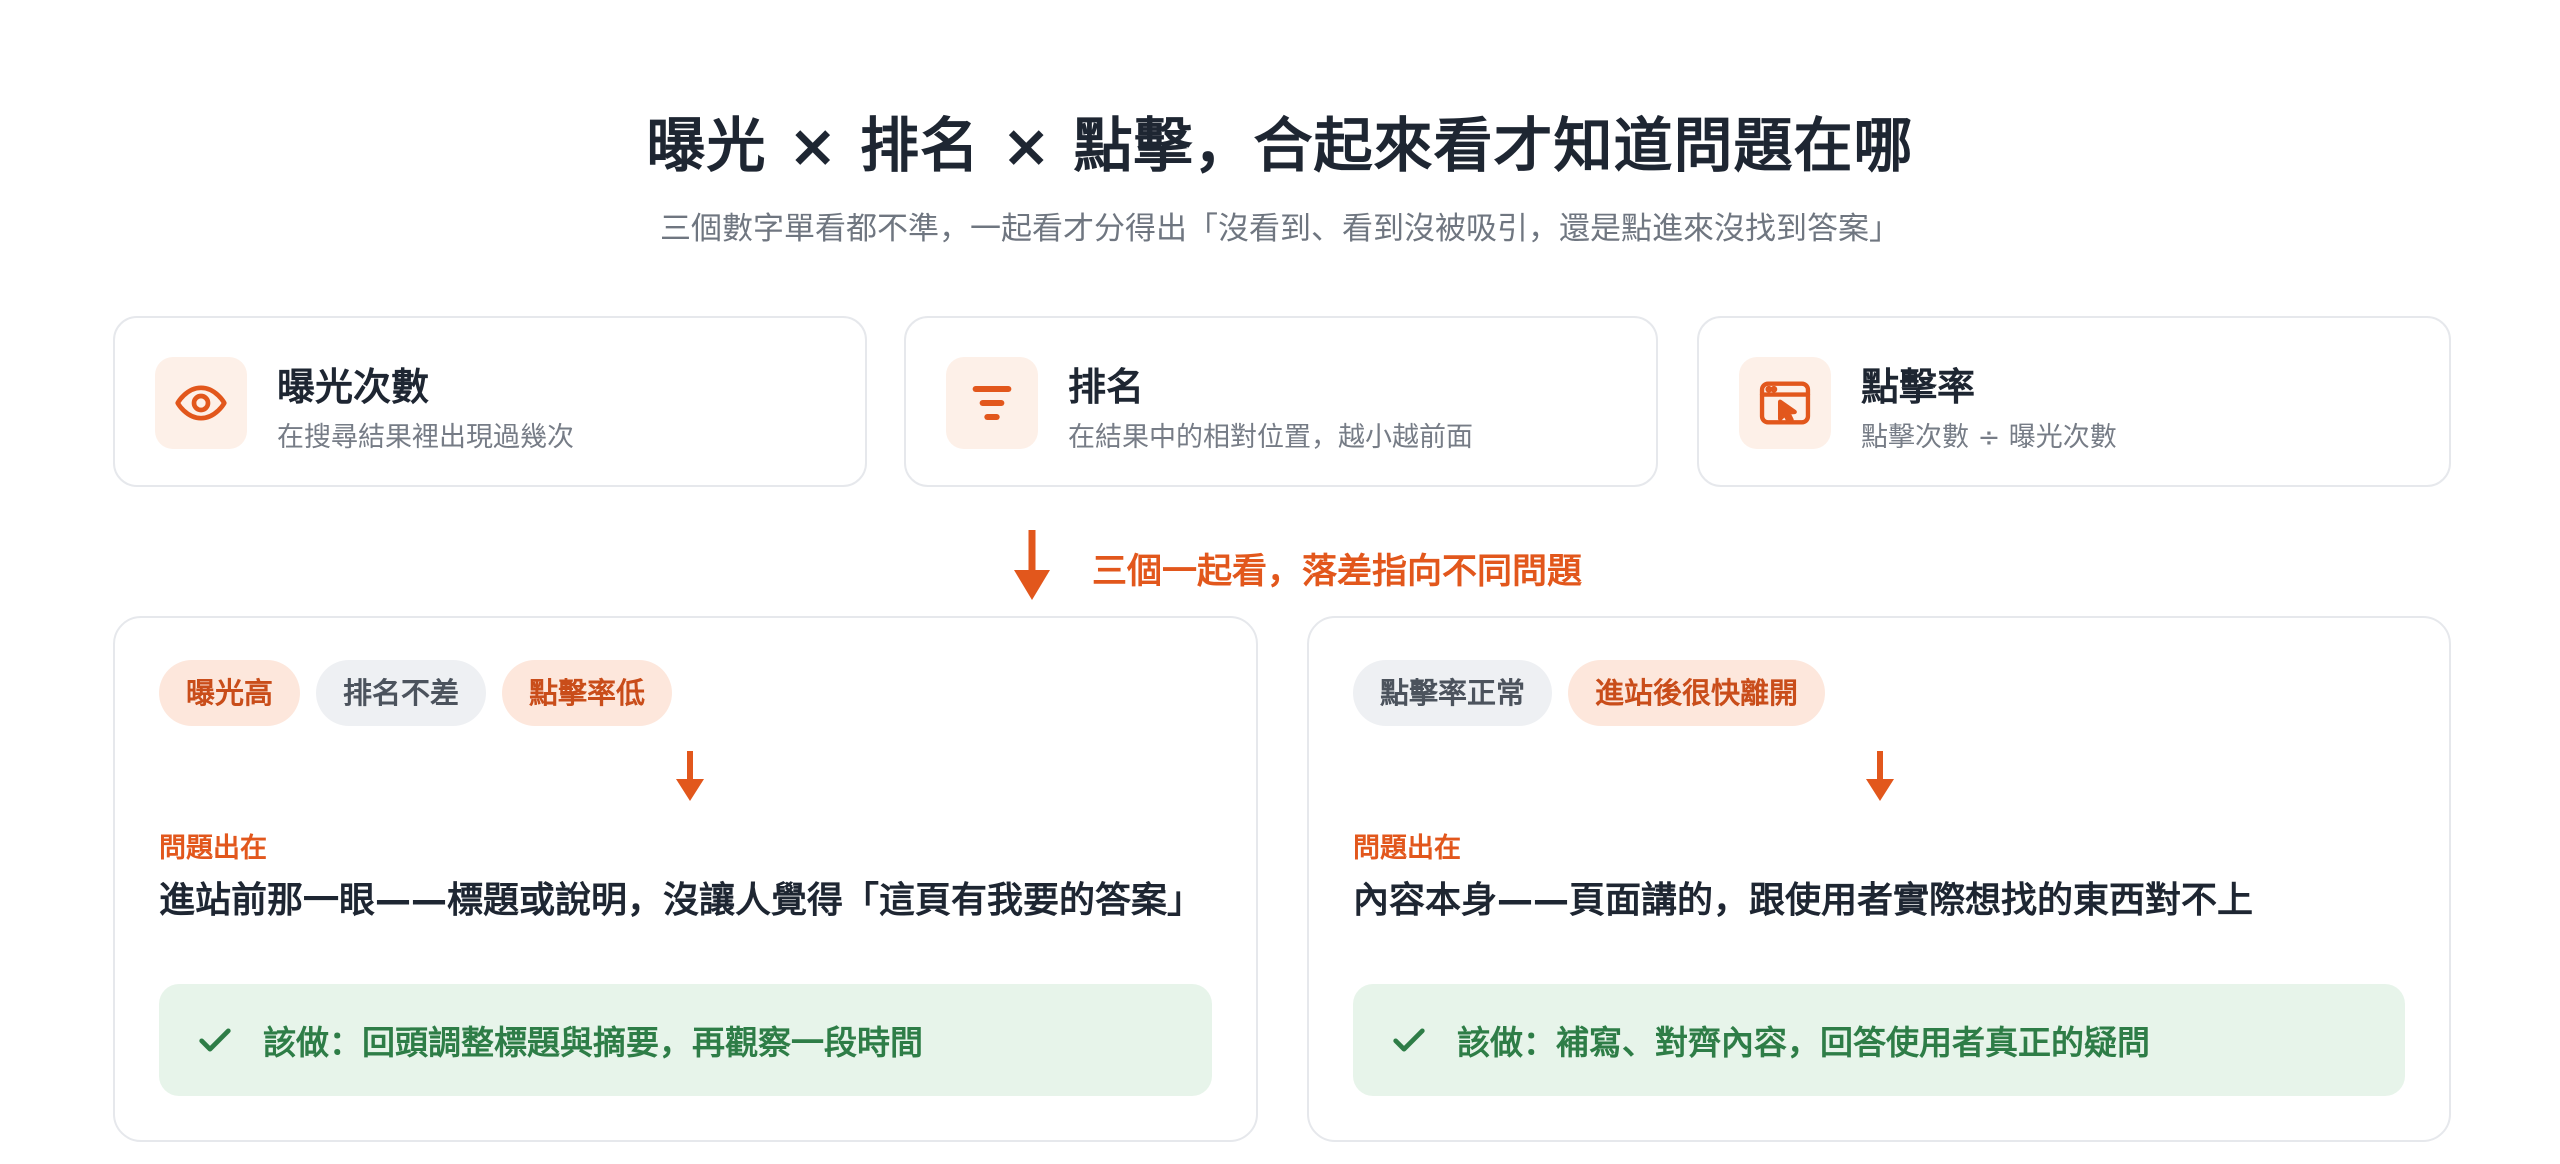  Describe the element at coordinates (490, 401) in the screenshot. I see `metric-card-impressions: 曝光次數 在搜尋結果裡出現過幾次` at that location.